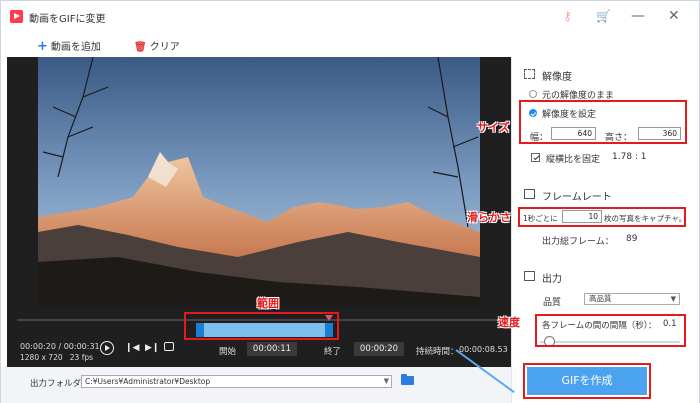 Image resolution: width=700 pixels, height=403 pixels. I want to click on output-title: 出力, so click(552, 279).